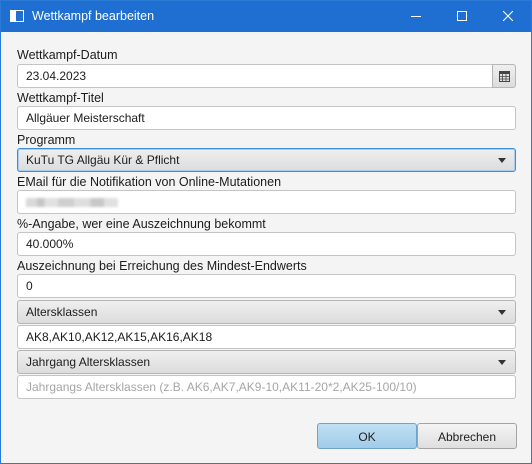 The image size is (532, 464). Describe the element at coordinates (93, 16) in the screenshot. I see `window-title: Wettkampf bearbeiten` at that location.